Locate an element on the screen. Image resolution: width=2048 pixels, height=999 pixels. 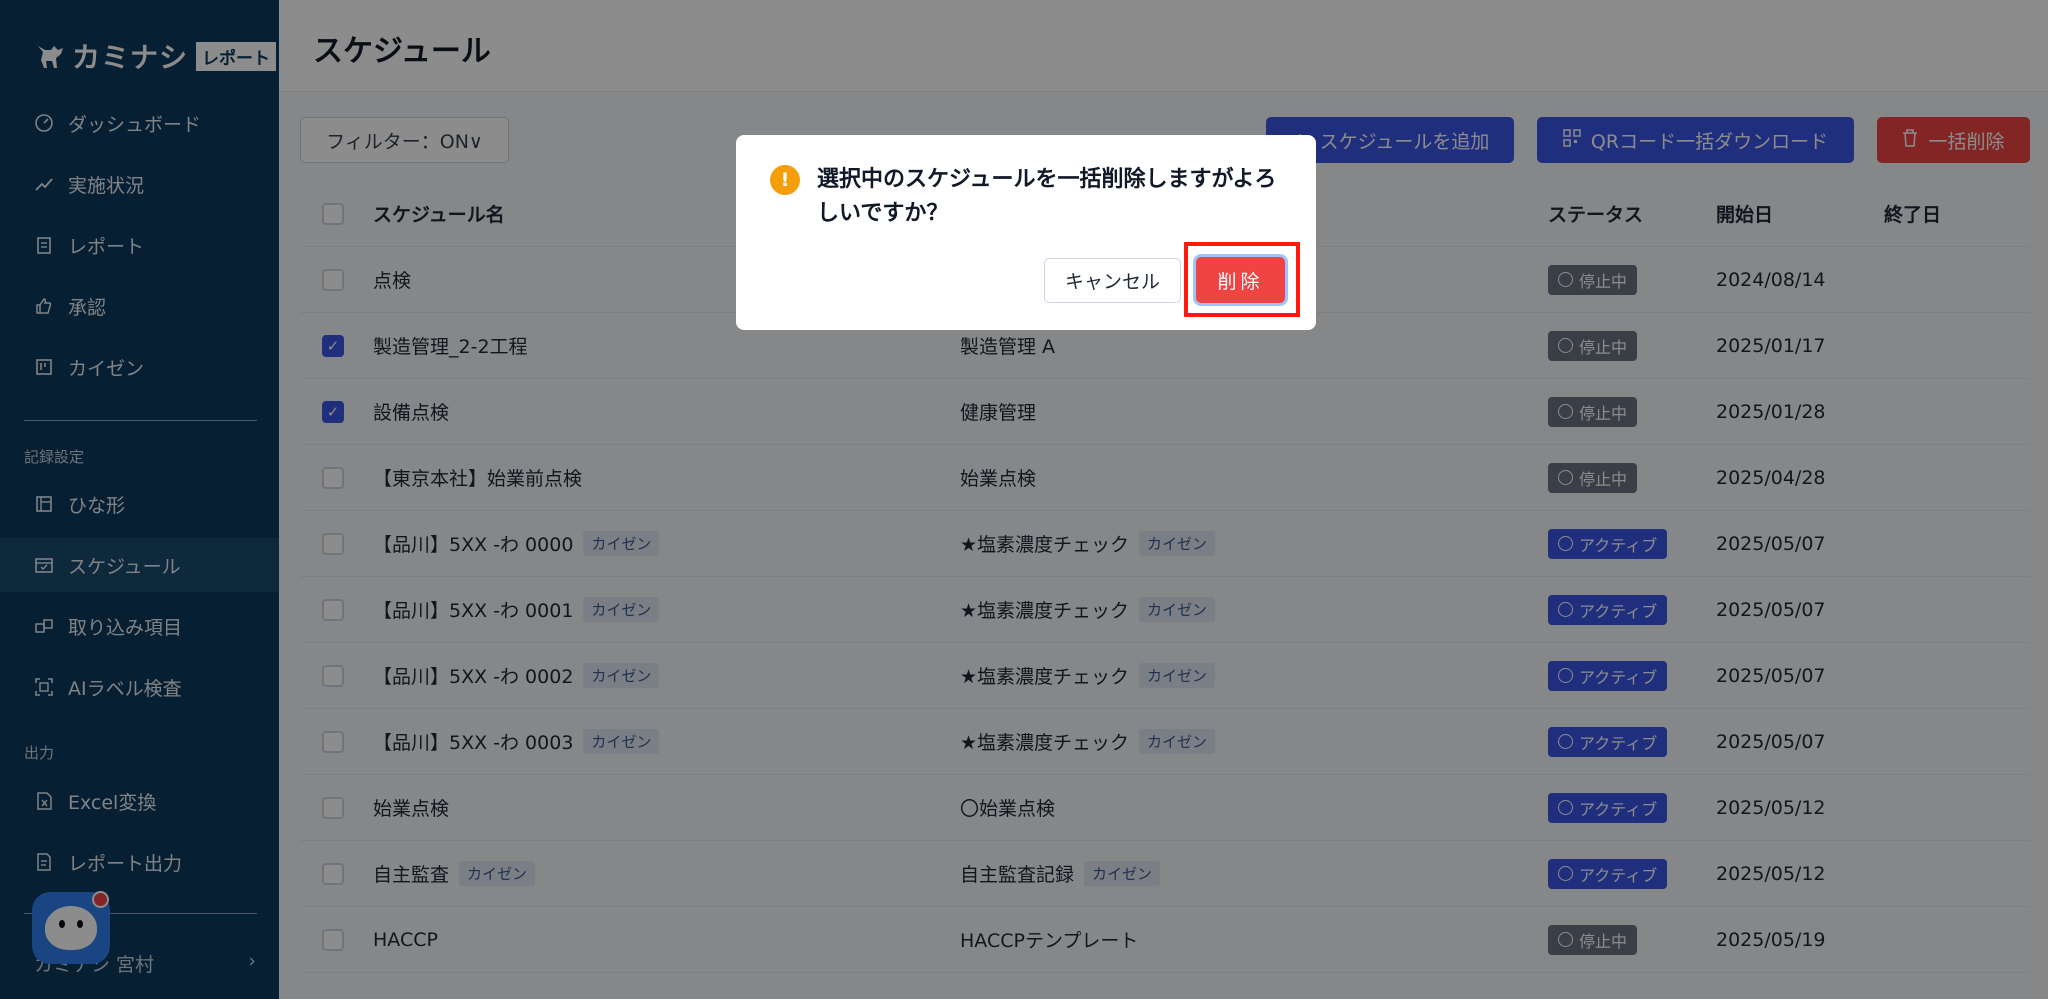
confirm-delete-button: 削除 is located at coordinates (1240, 280).